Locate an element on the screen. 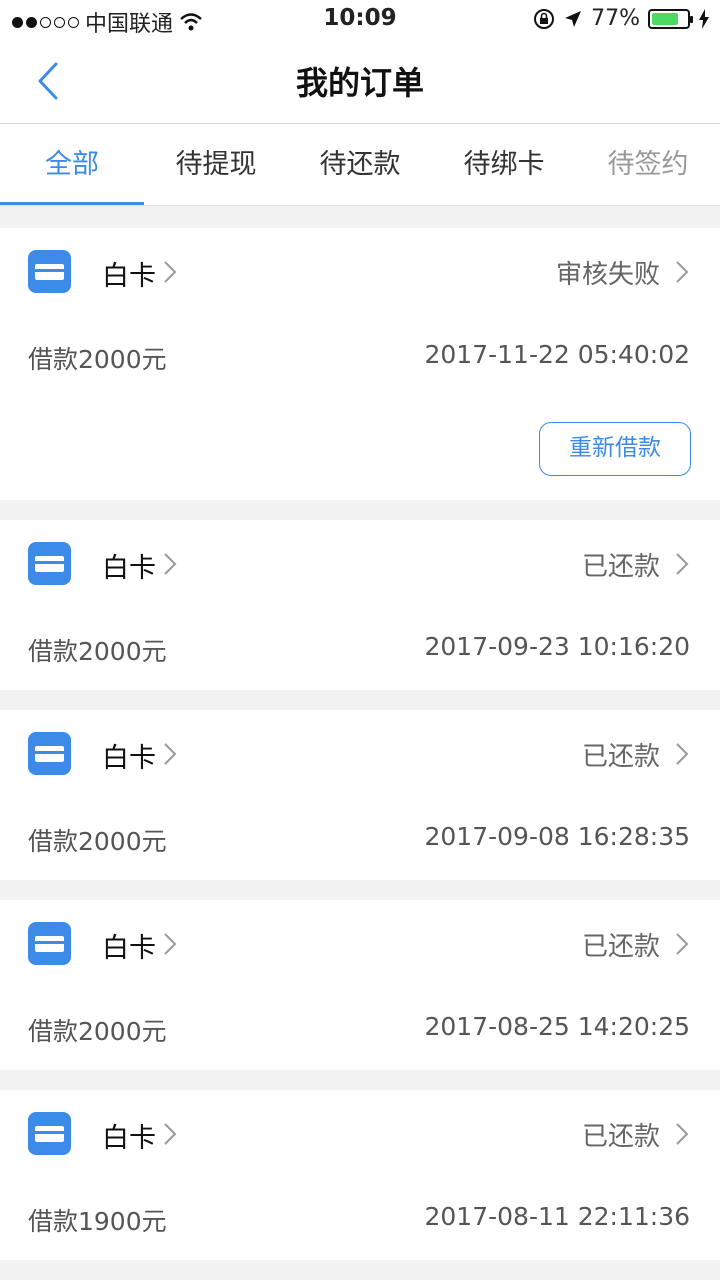  charging-icon is located at coordinates (704, 18).